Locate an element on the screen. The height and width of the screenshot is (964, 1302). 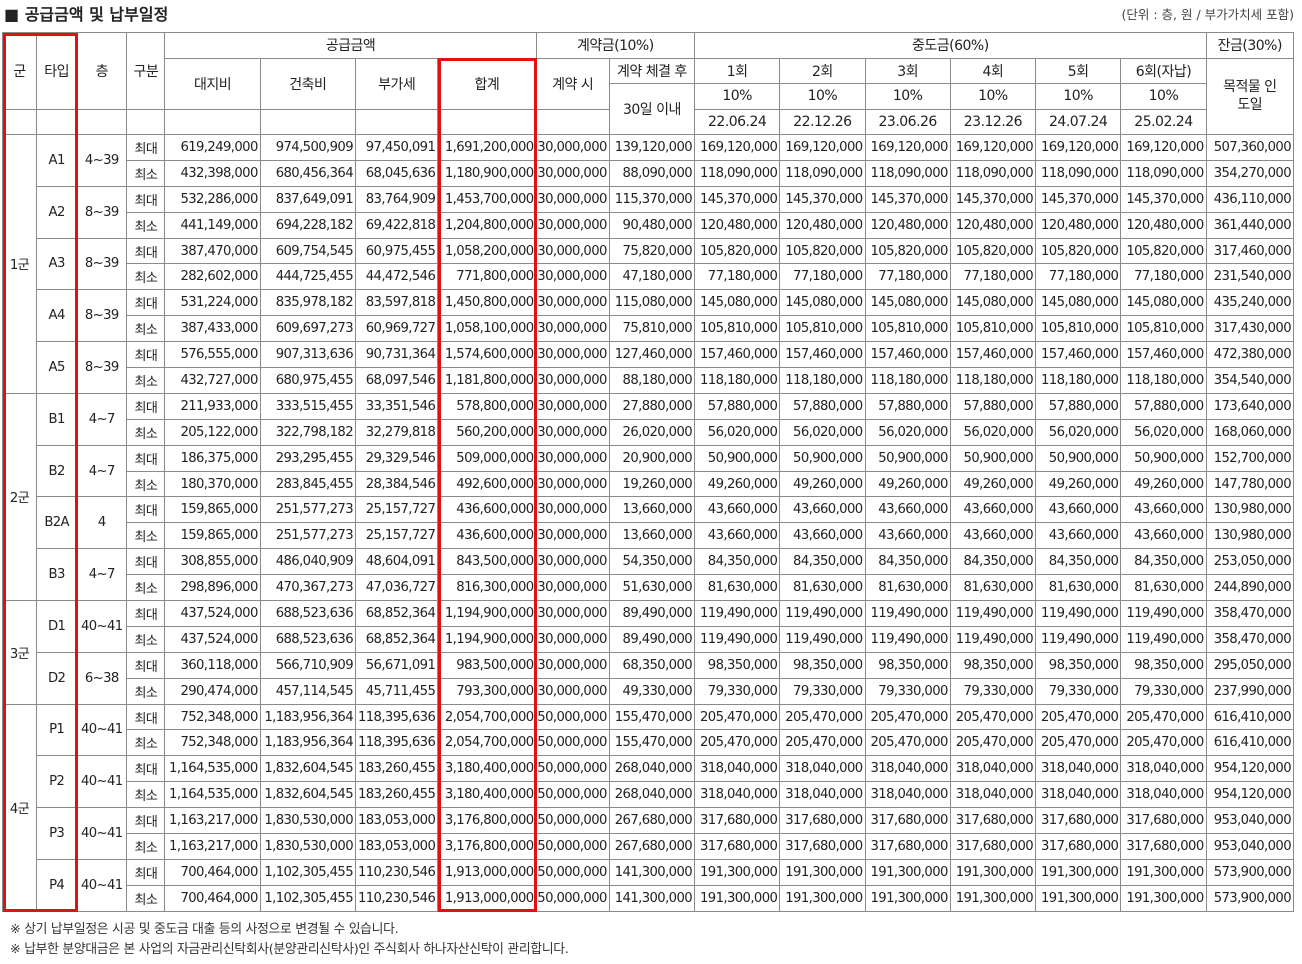
amount-cell: 88,180,000 is located at coordinates (652, 380).